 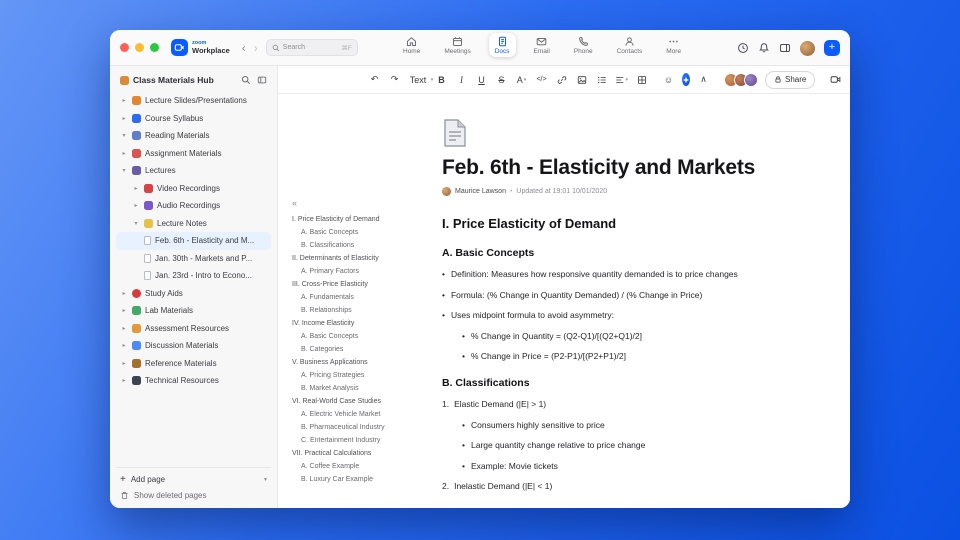 I want to click on toc-item: A. Pricing Strategies, so click(x=361, y=375).